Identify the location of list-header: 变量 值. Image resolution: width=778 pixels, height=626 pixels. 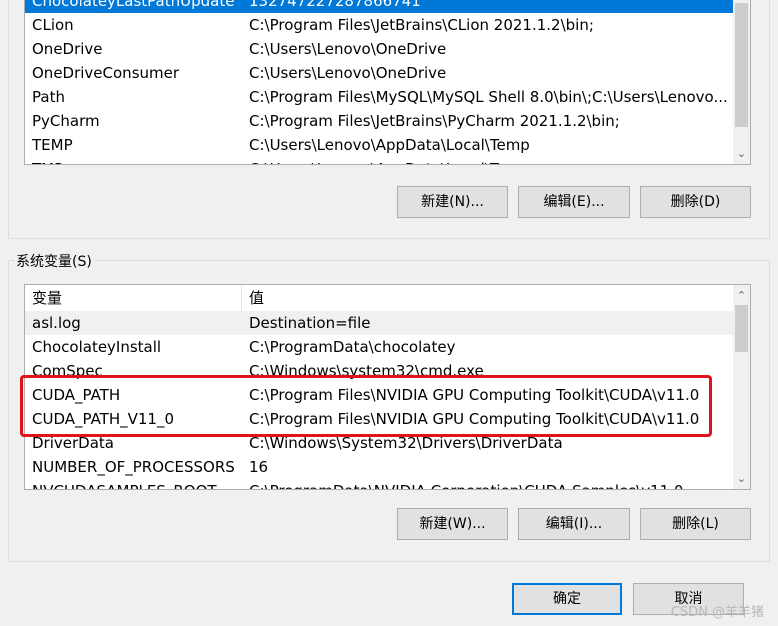
(379, 298).